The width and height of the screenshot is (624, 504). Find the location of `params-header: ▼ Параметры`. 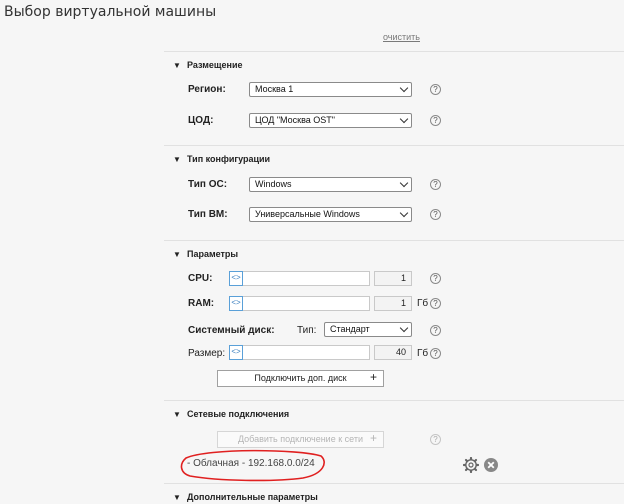

params-header: ▼ Параметры is located at coordinates (205, 254).